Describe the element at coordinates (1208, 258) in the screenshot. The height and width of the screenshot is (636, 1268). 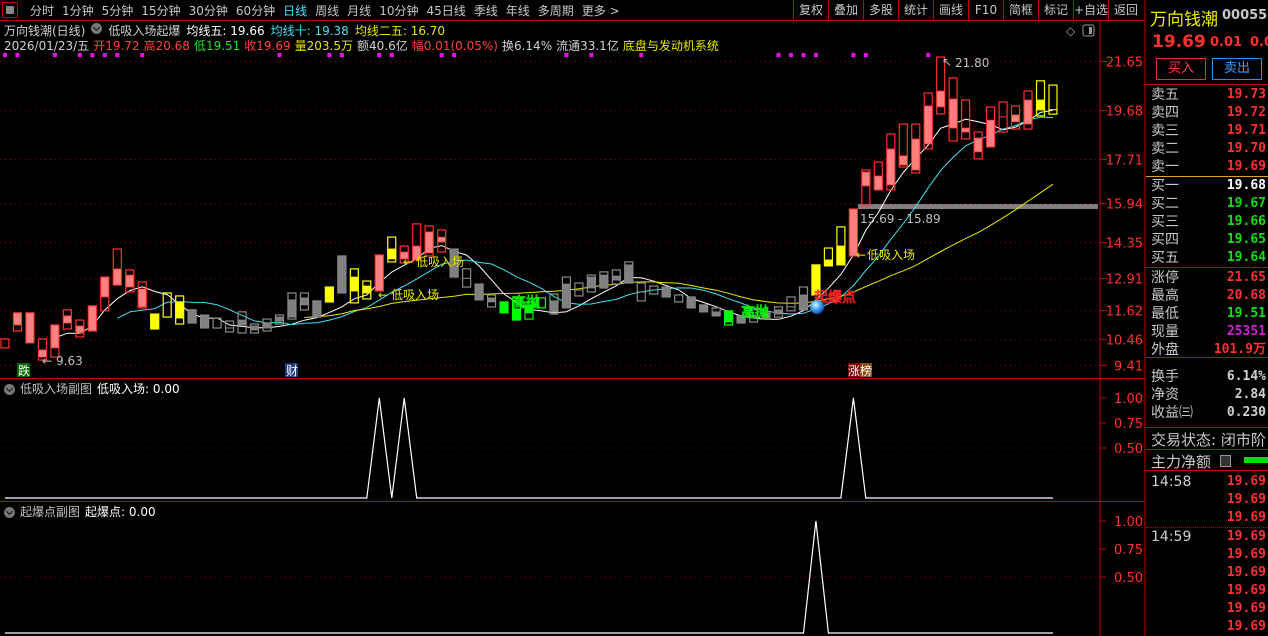
I see `bid-row: 买五 19.64` at that location.